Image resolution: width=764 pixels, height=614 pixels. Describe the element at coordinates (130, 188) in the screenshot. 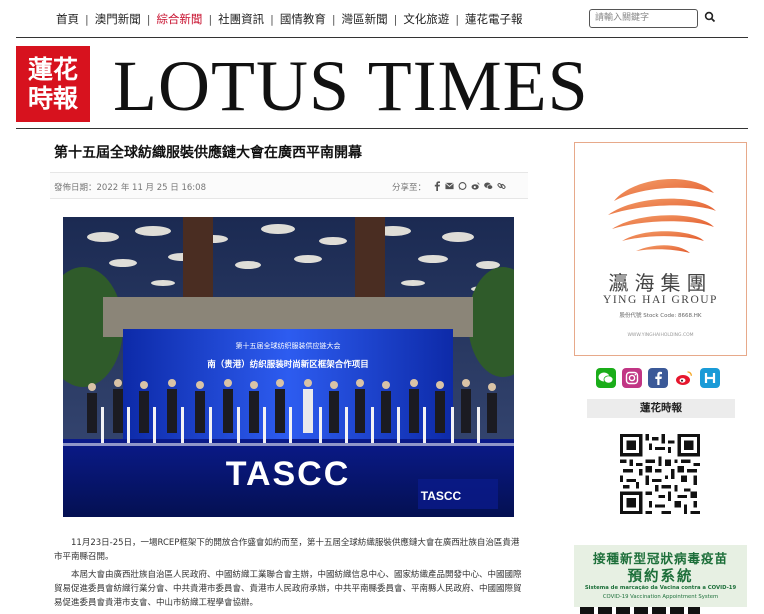

I see `publish-date: 發佈日期：2022 年 11 月 25 日 16:08` at that location.